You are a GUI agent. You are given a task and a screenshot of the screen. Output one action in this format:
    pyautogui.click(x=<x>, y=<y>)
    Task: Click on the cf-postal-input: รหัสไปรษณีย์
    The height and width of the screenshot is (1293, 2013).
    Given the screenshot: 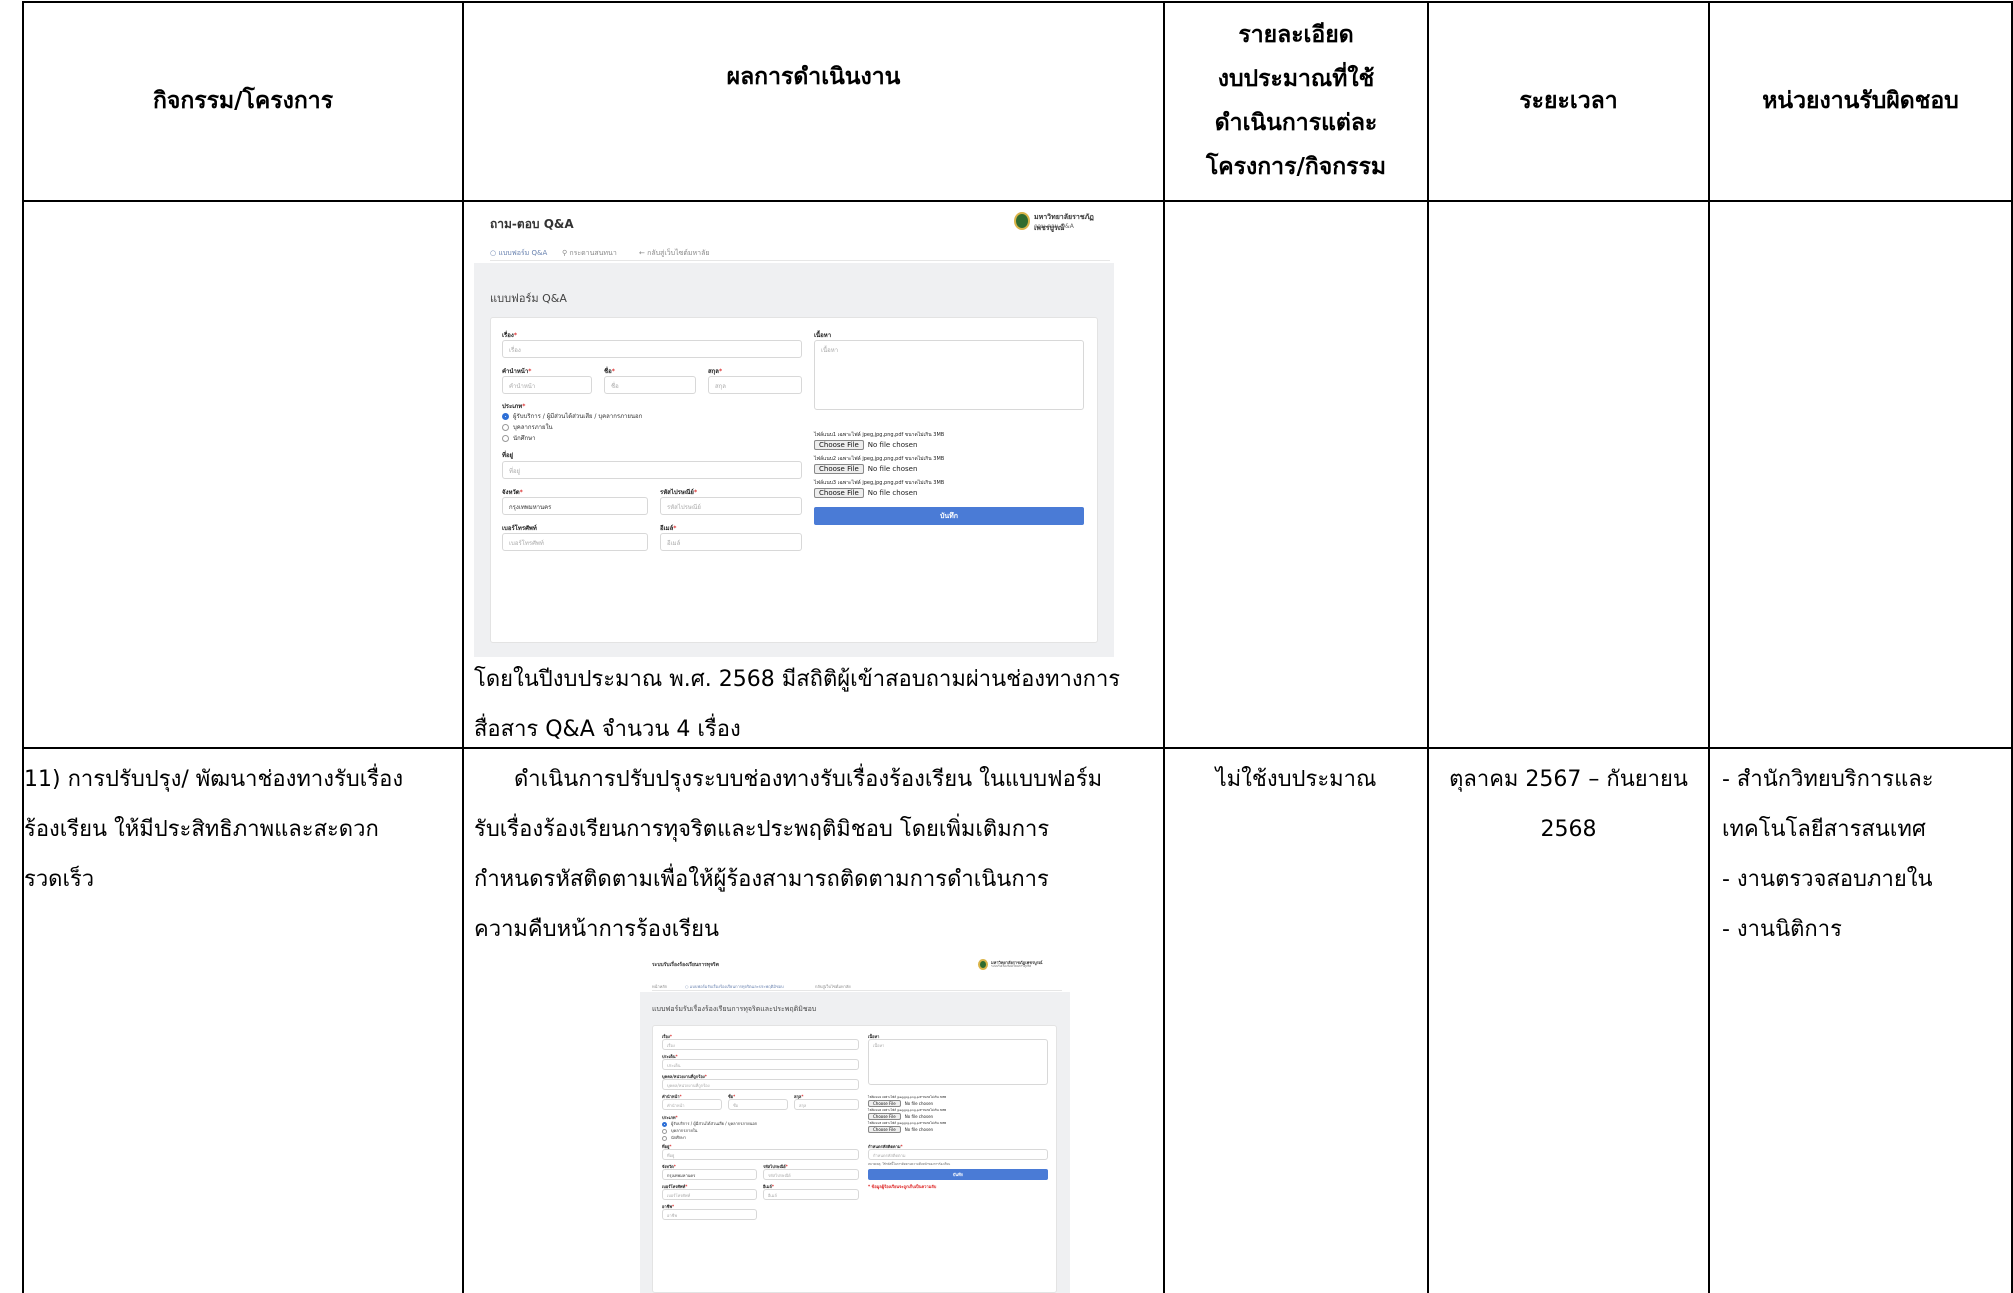 What is the action you would take?
    pyautogui.click(x=811, y=1174)
    